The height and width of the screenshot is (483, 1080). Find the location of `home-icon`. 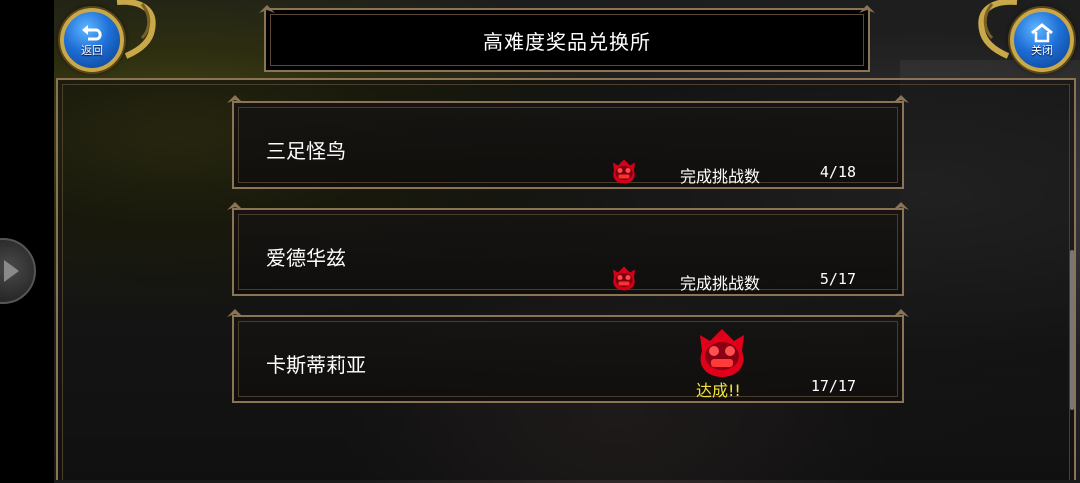

home-icon is located at coordinates (1042, 33).